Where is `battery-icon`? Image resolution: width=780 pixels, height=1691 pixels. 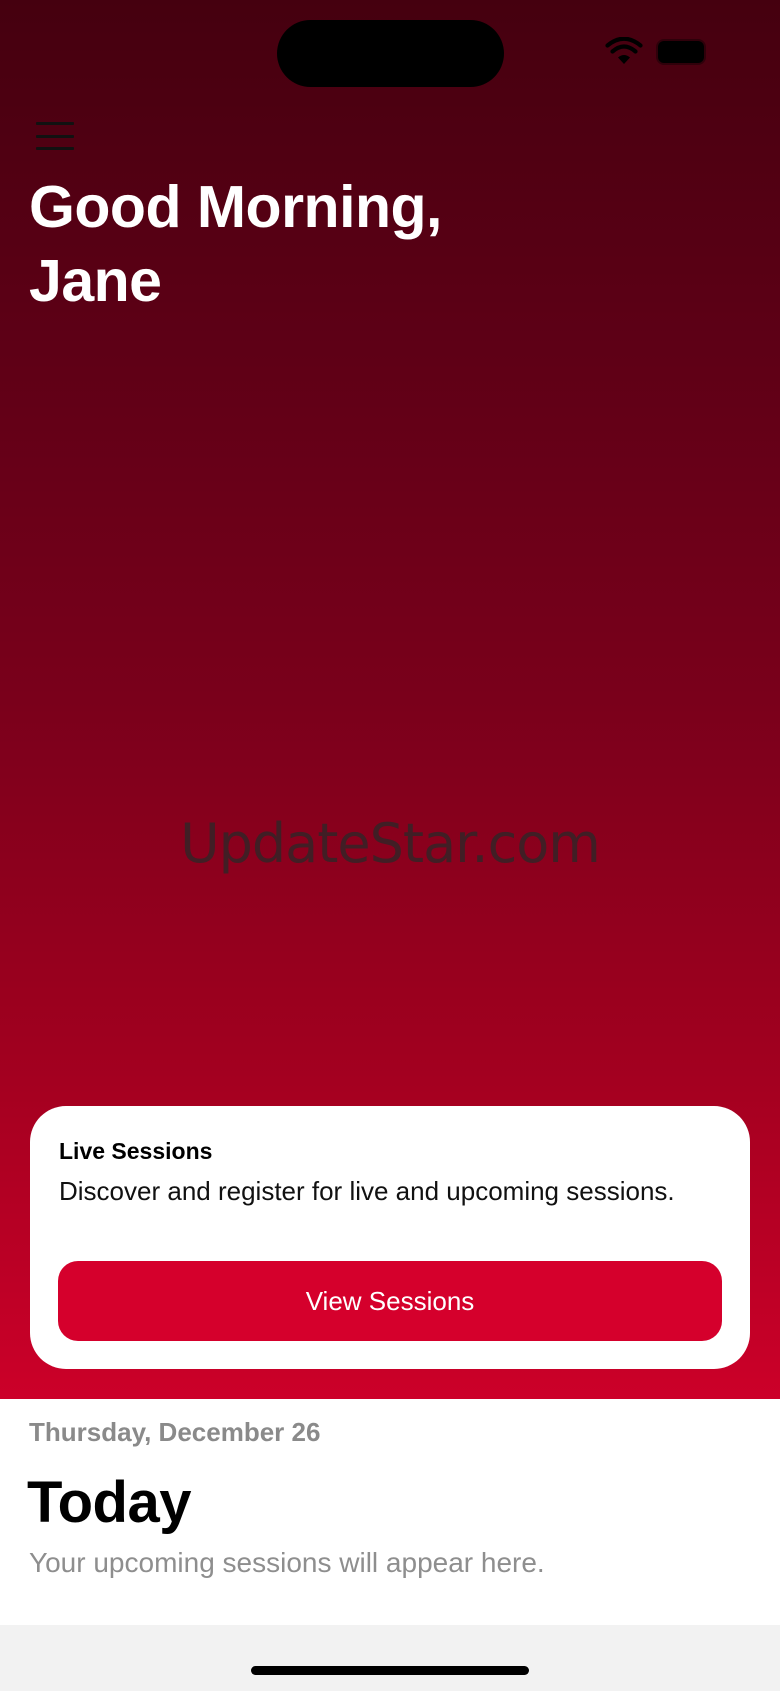 battery-icon is located at coordinates (681, 52).